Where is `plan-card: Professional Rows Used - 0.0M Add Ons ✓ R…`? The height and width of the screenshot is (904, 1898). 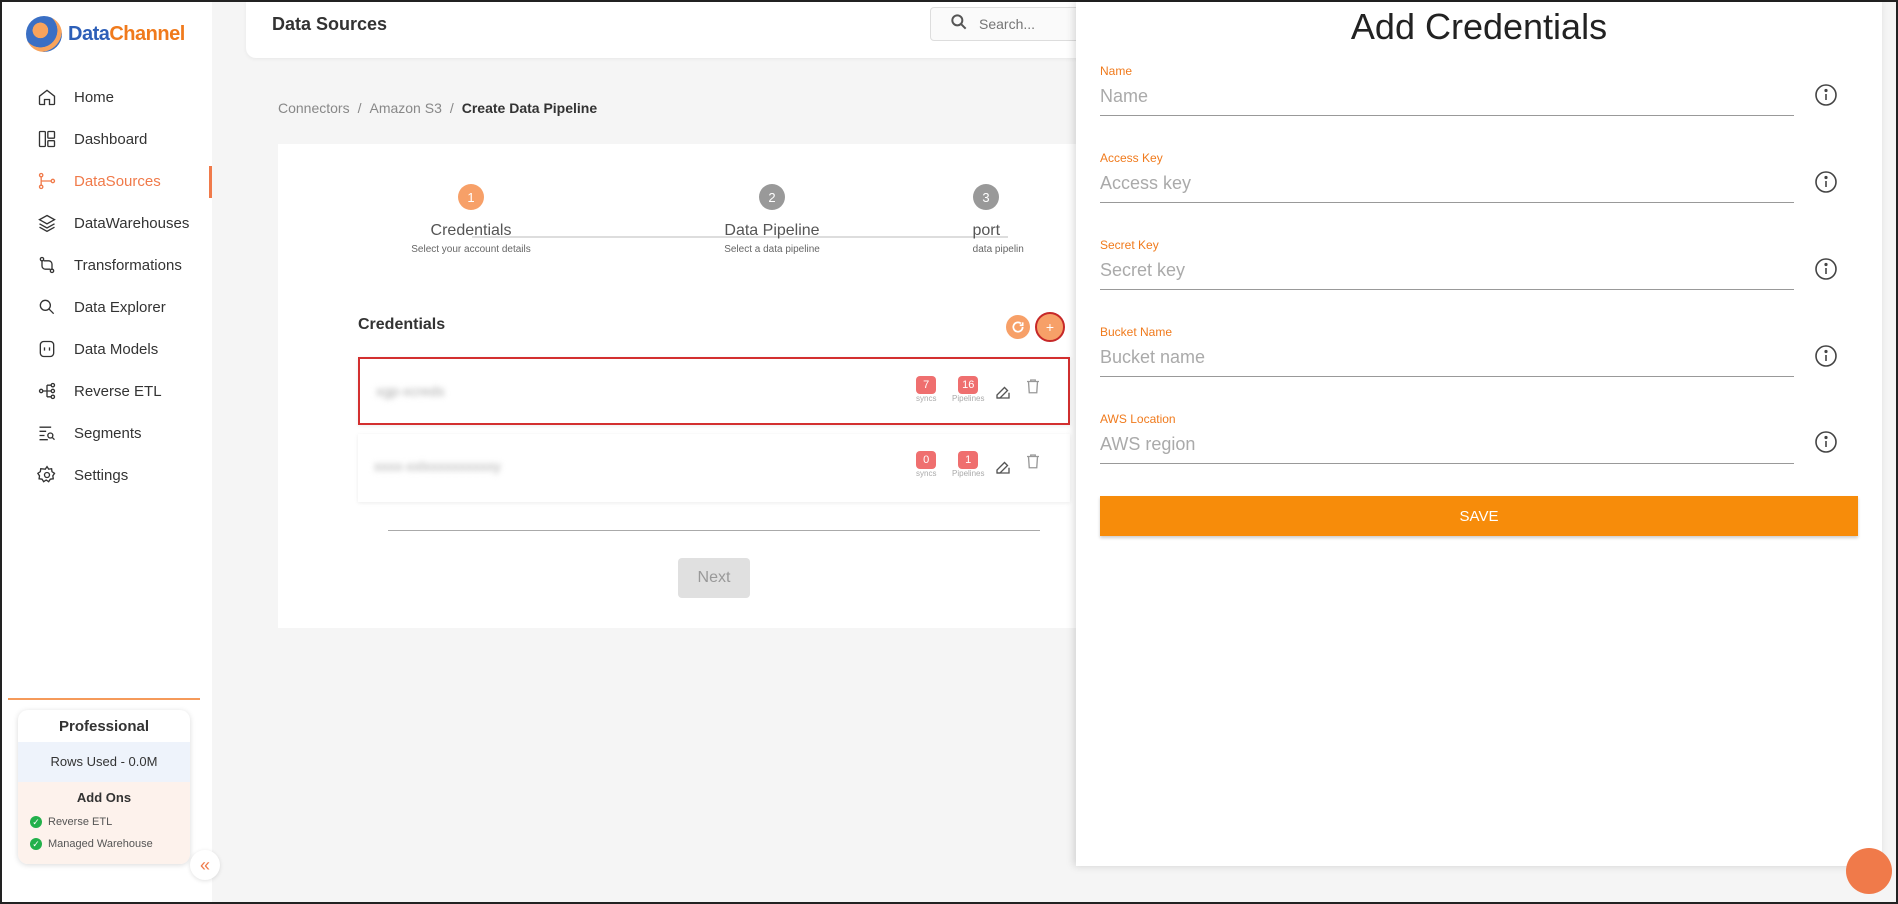
plan-card: Professional Rows Used - 0.0M Add Ons ✓ R… is located at coordinates (104, 787).